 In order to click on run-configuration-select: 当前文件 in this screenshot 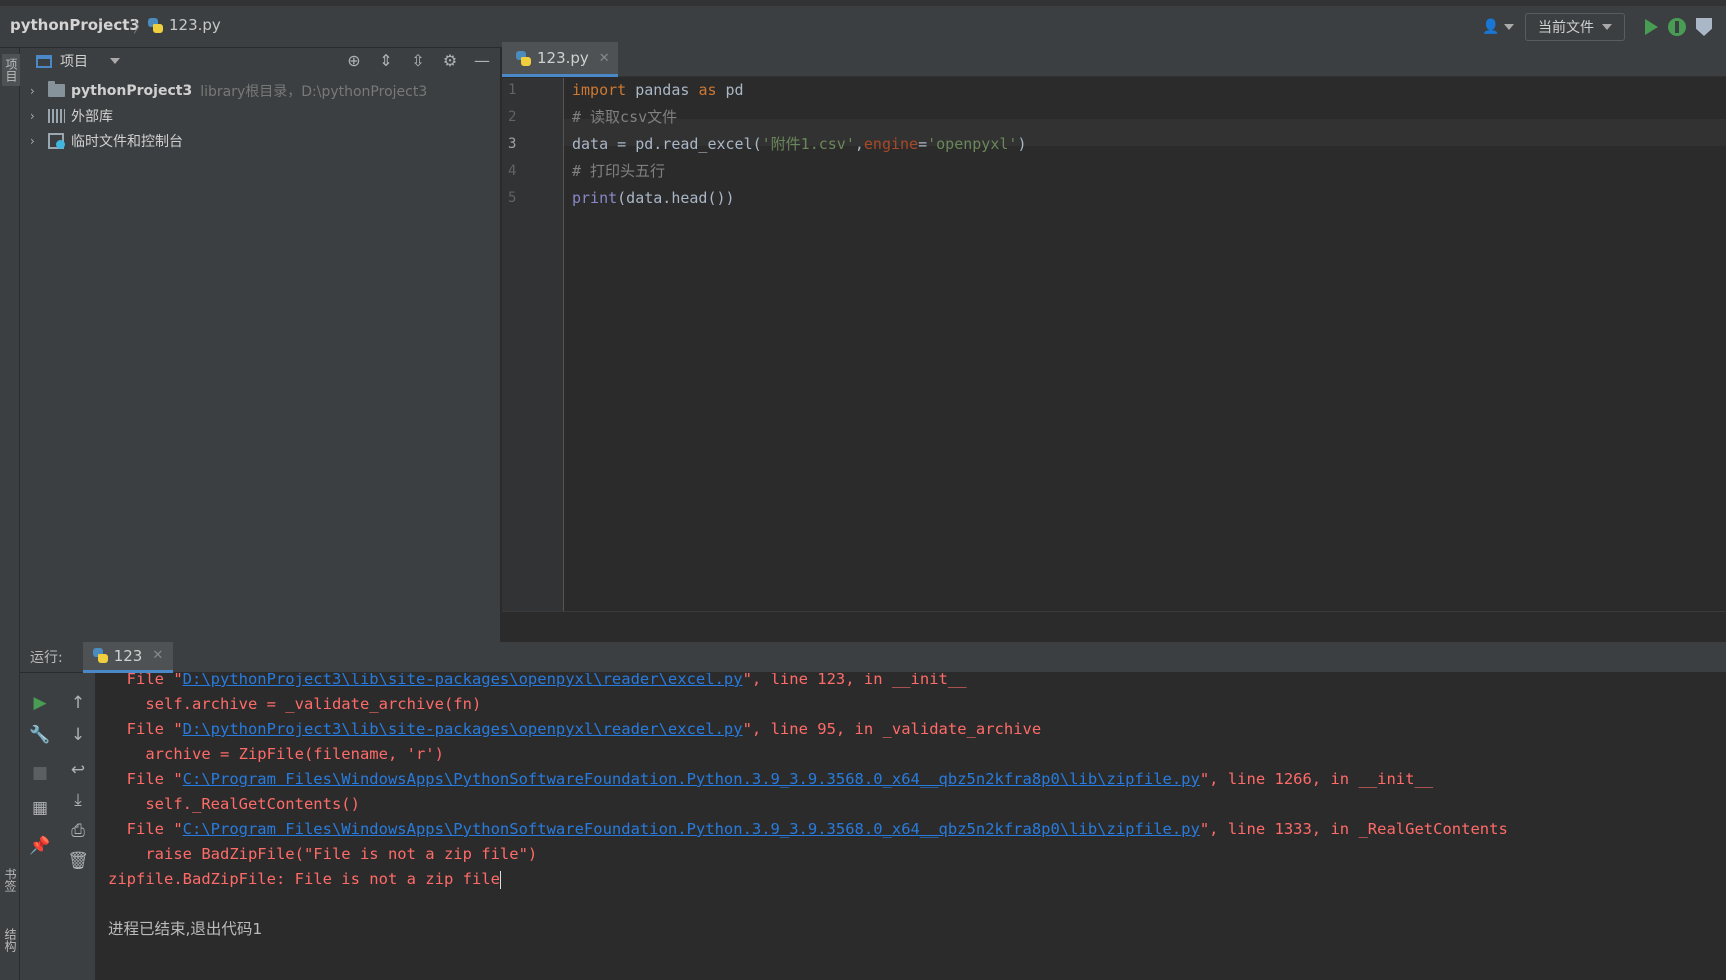, I will do `click(1575, 27)`.